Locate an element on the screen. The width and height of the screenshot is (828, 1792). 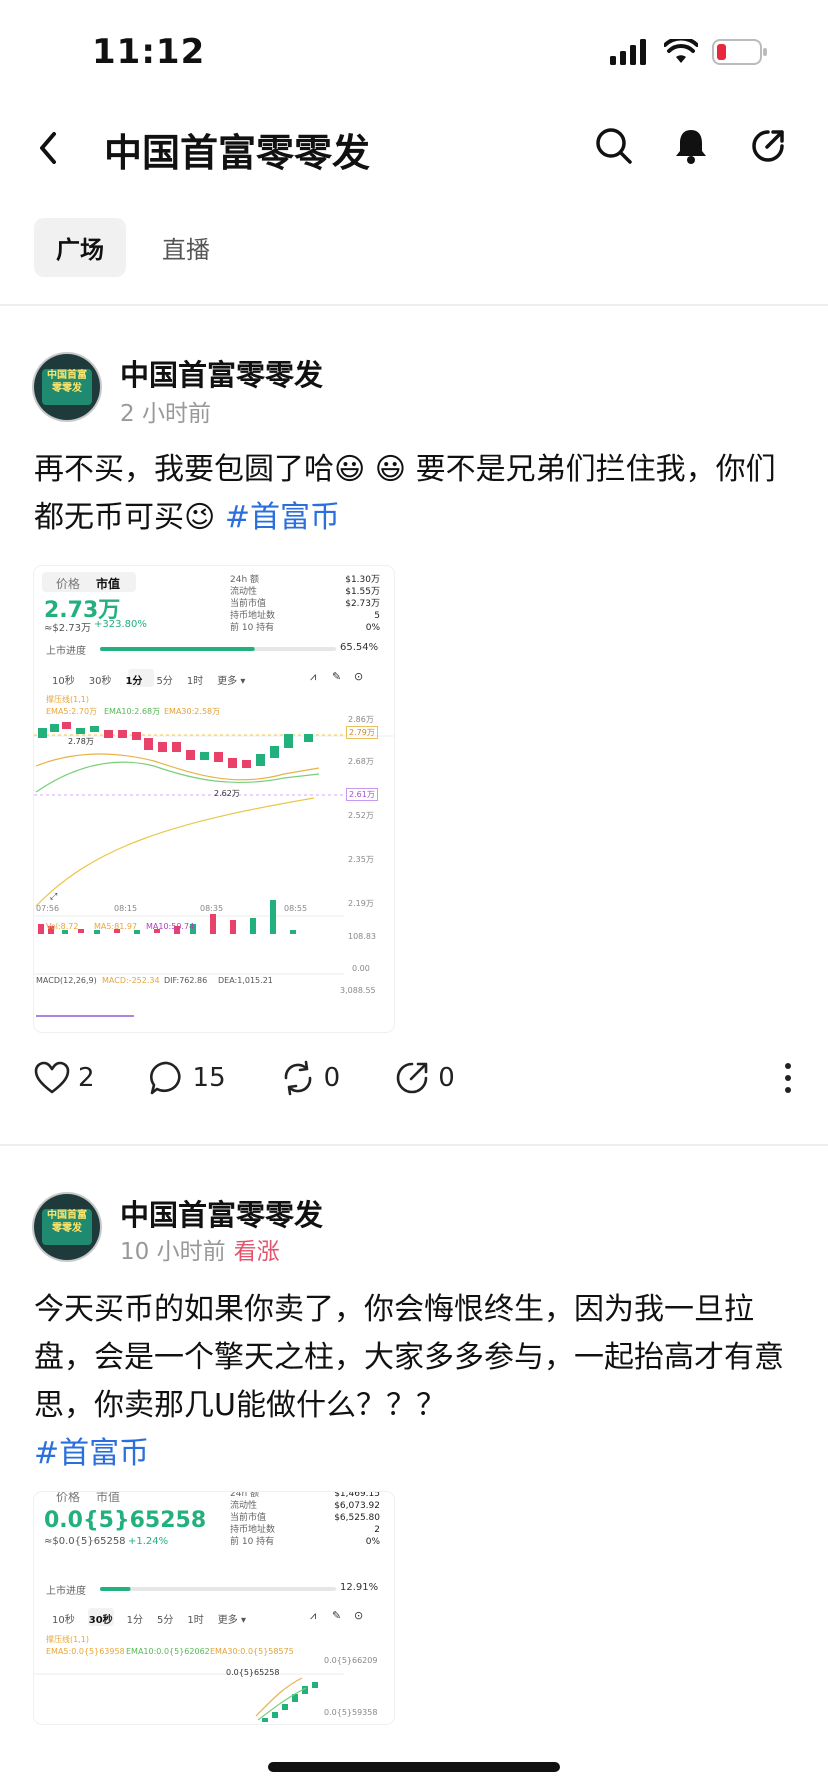
wifi-icon is located at coordinates (681, 52).